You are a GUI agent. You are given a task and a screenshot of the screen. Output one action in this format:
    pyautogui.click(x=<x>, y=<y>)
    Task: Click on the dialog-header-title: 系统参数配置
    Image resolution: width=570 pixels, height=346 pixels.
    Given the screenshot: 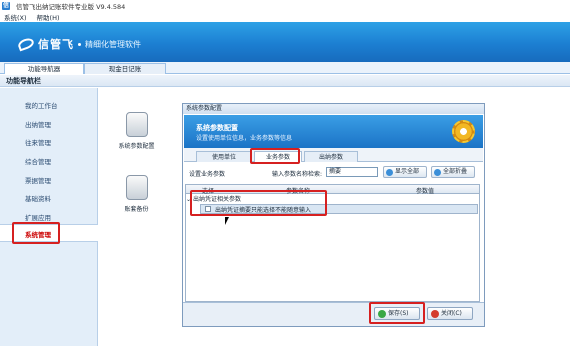 What is the action you would take?
    pyautogui.click(x=217, y=128)
    